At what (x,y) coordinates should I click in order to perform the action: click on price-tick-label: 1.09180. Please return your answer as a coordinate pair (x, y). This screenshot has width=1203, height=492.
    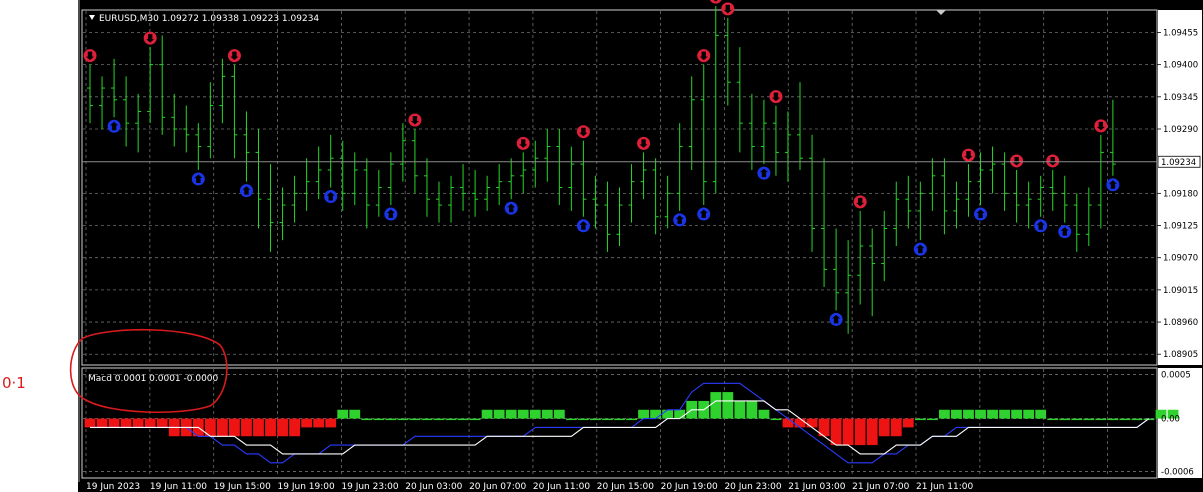
    Looking at the image, I should click on (1180, 194).